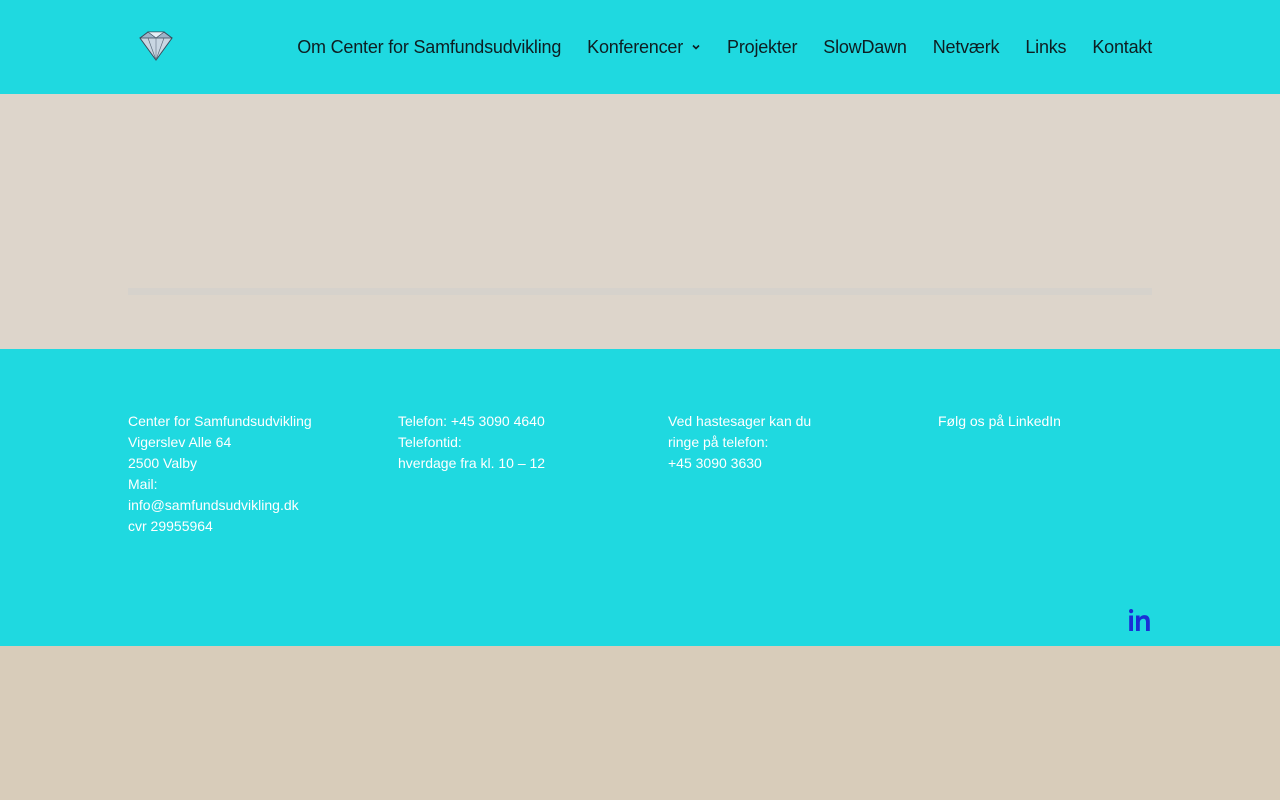 The height and width of the screenshot is (800, 1280). I want to click on footer-social: Følg os på LinkedIn, so click(1058, 421).